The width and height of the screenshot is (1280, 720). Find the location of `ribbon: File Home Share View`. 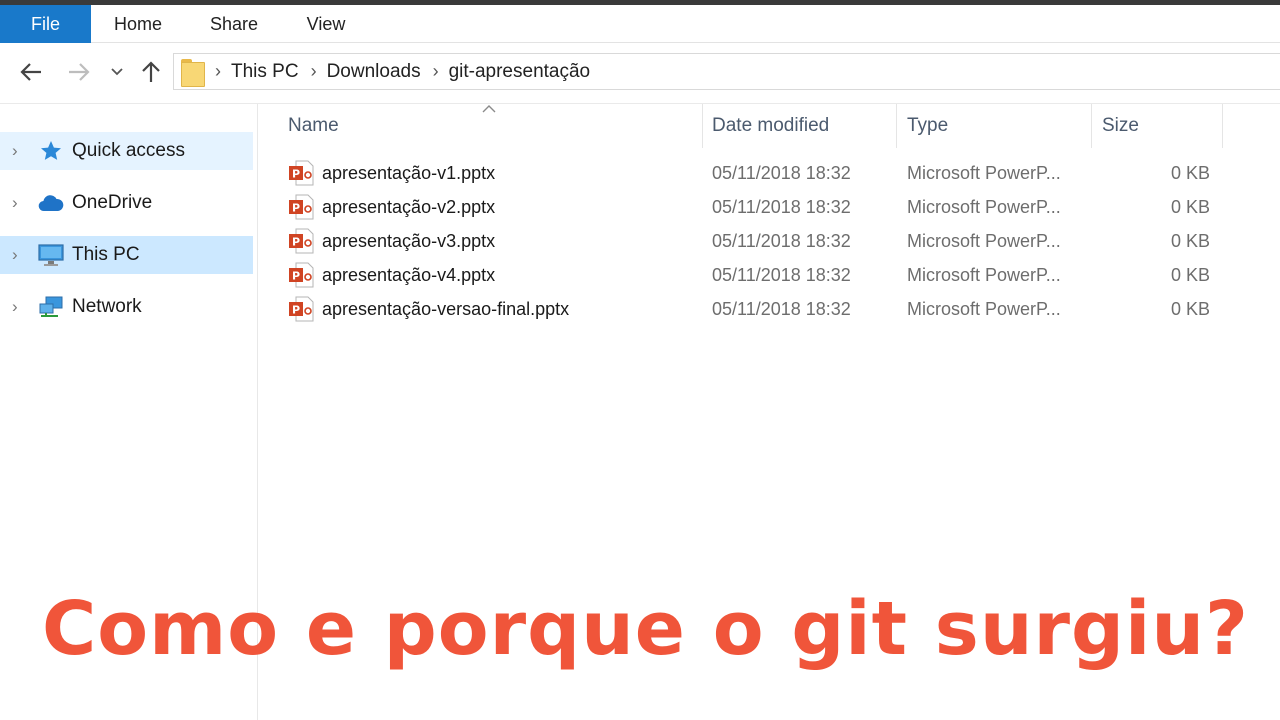

ribbon: File Home Share View is located at coordinates (640, 24).